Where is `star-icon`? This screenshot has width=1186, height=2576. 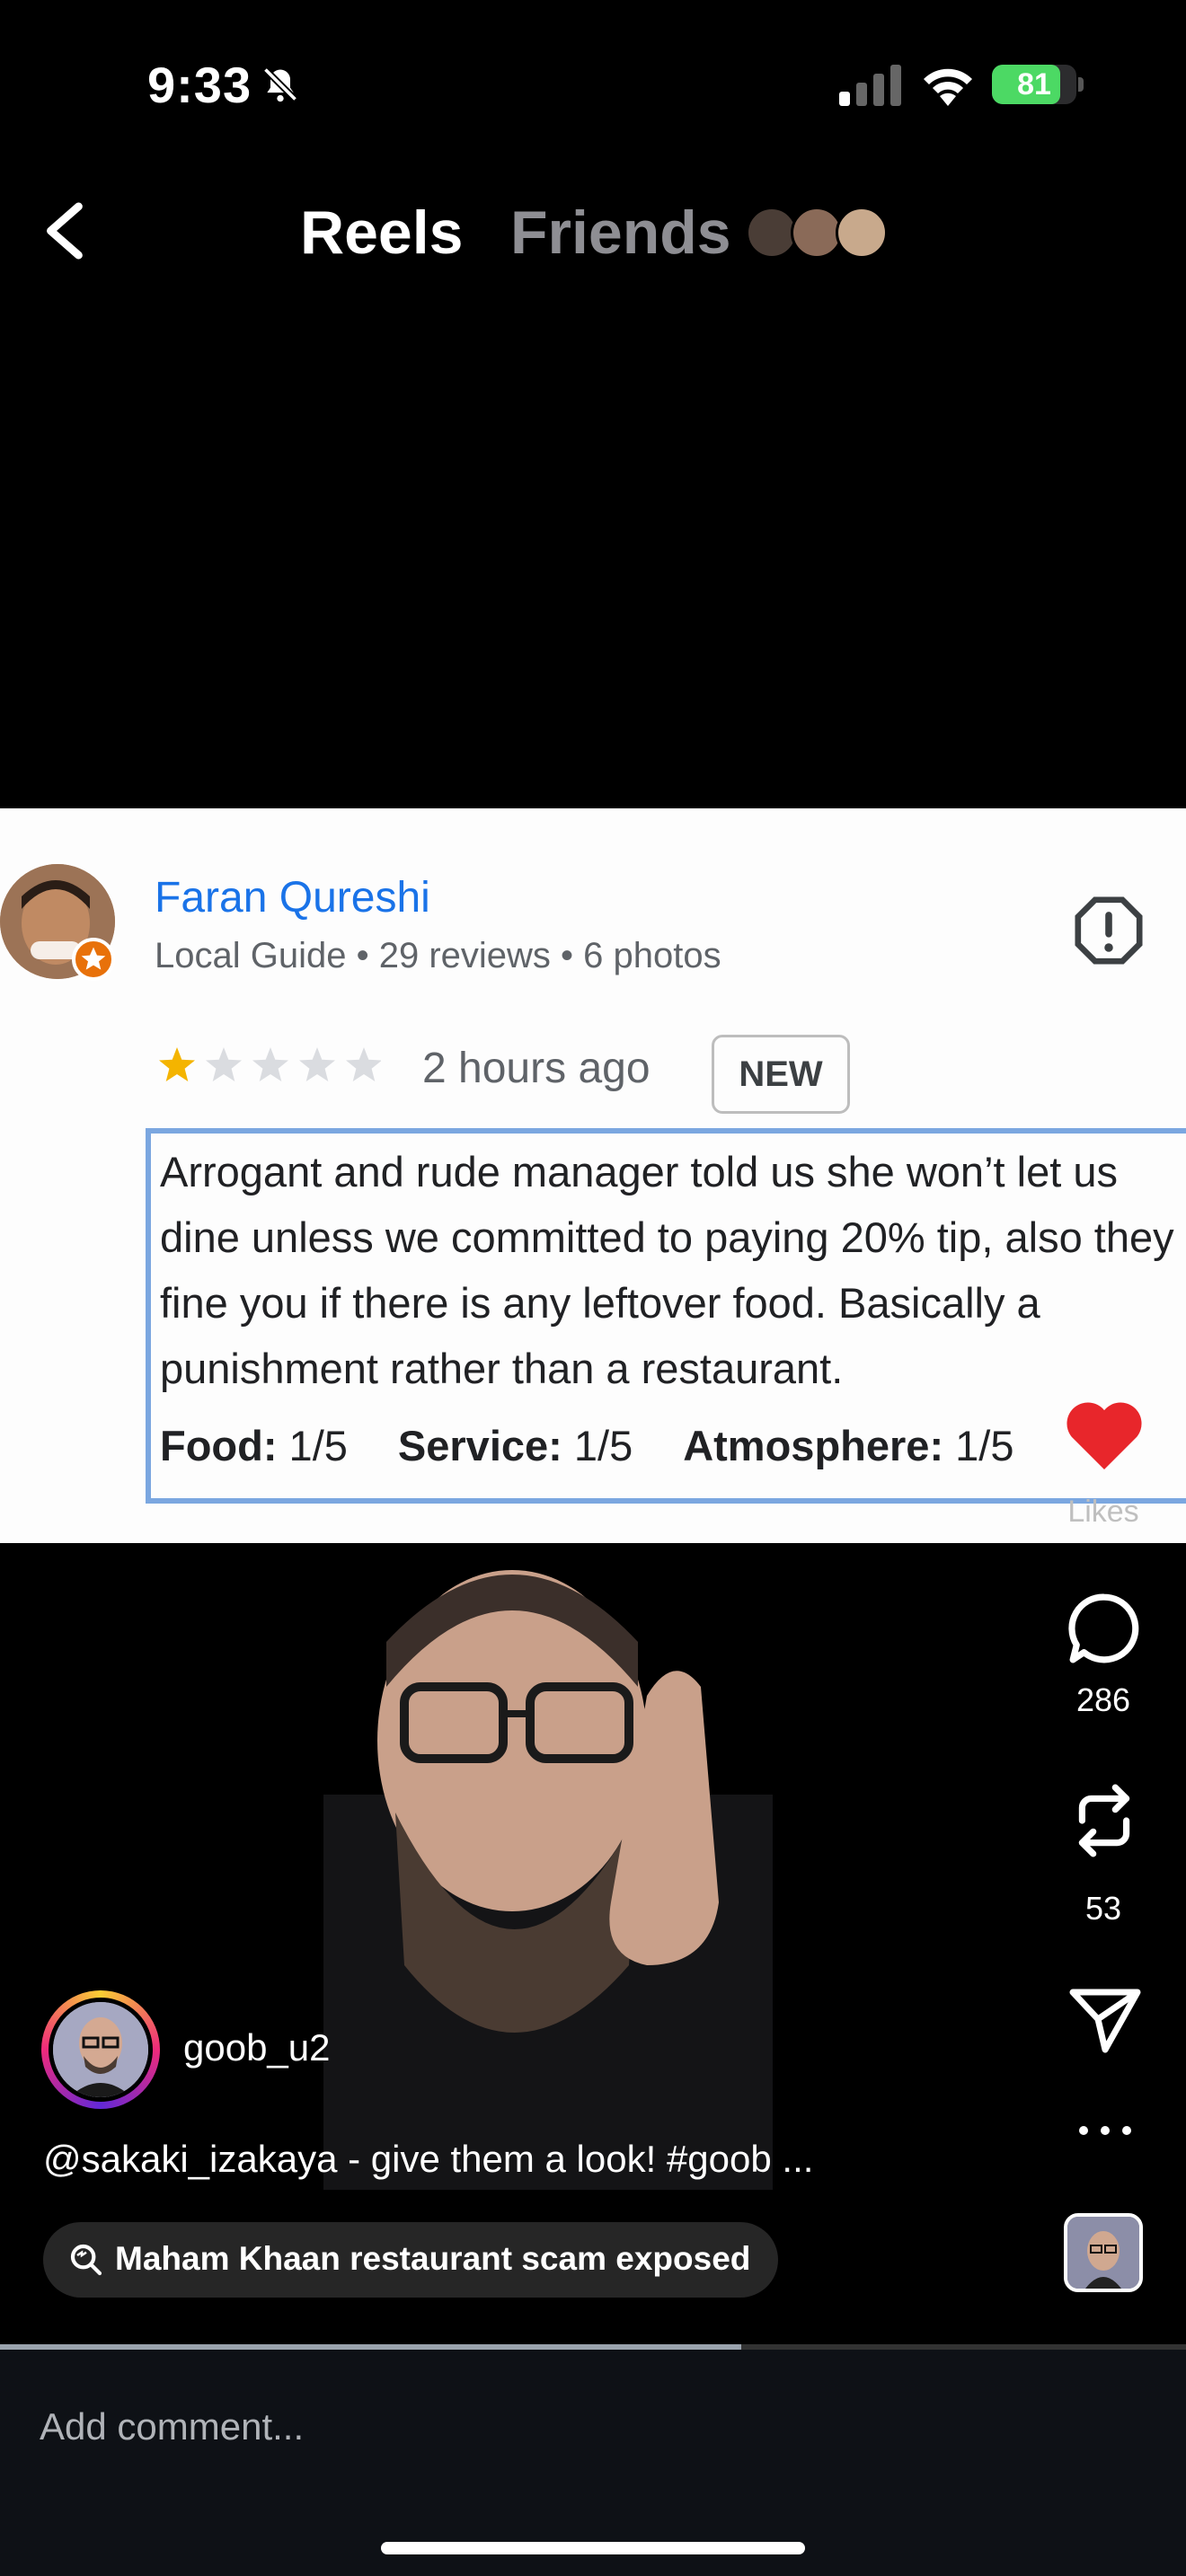
star-icon is located at coordinates (93, 959).